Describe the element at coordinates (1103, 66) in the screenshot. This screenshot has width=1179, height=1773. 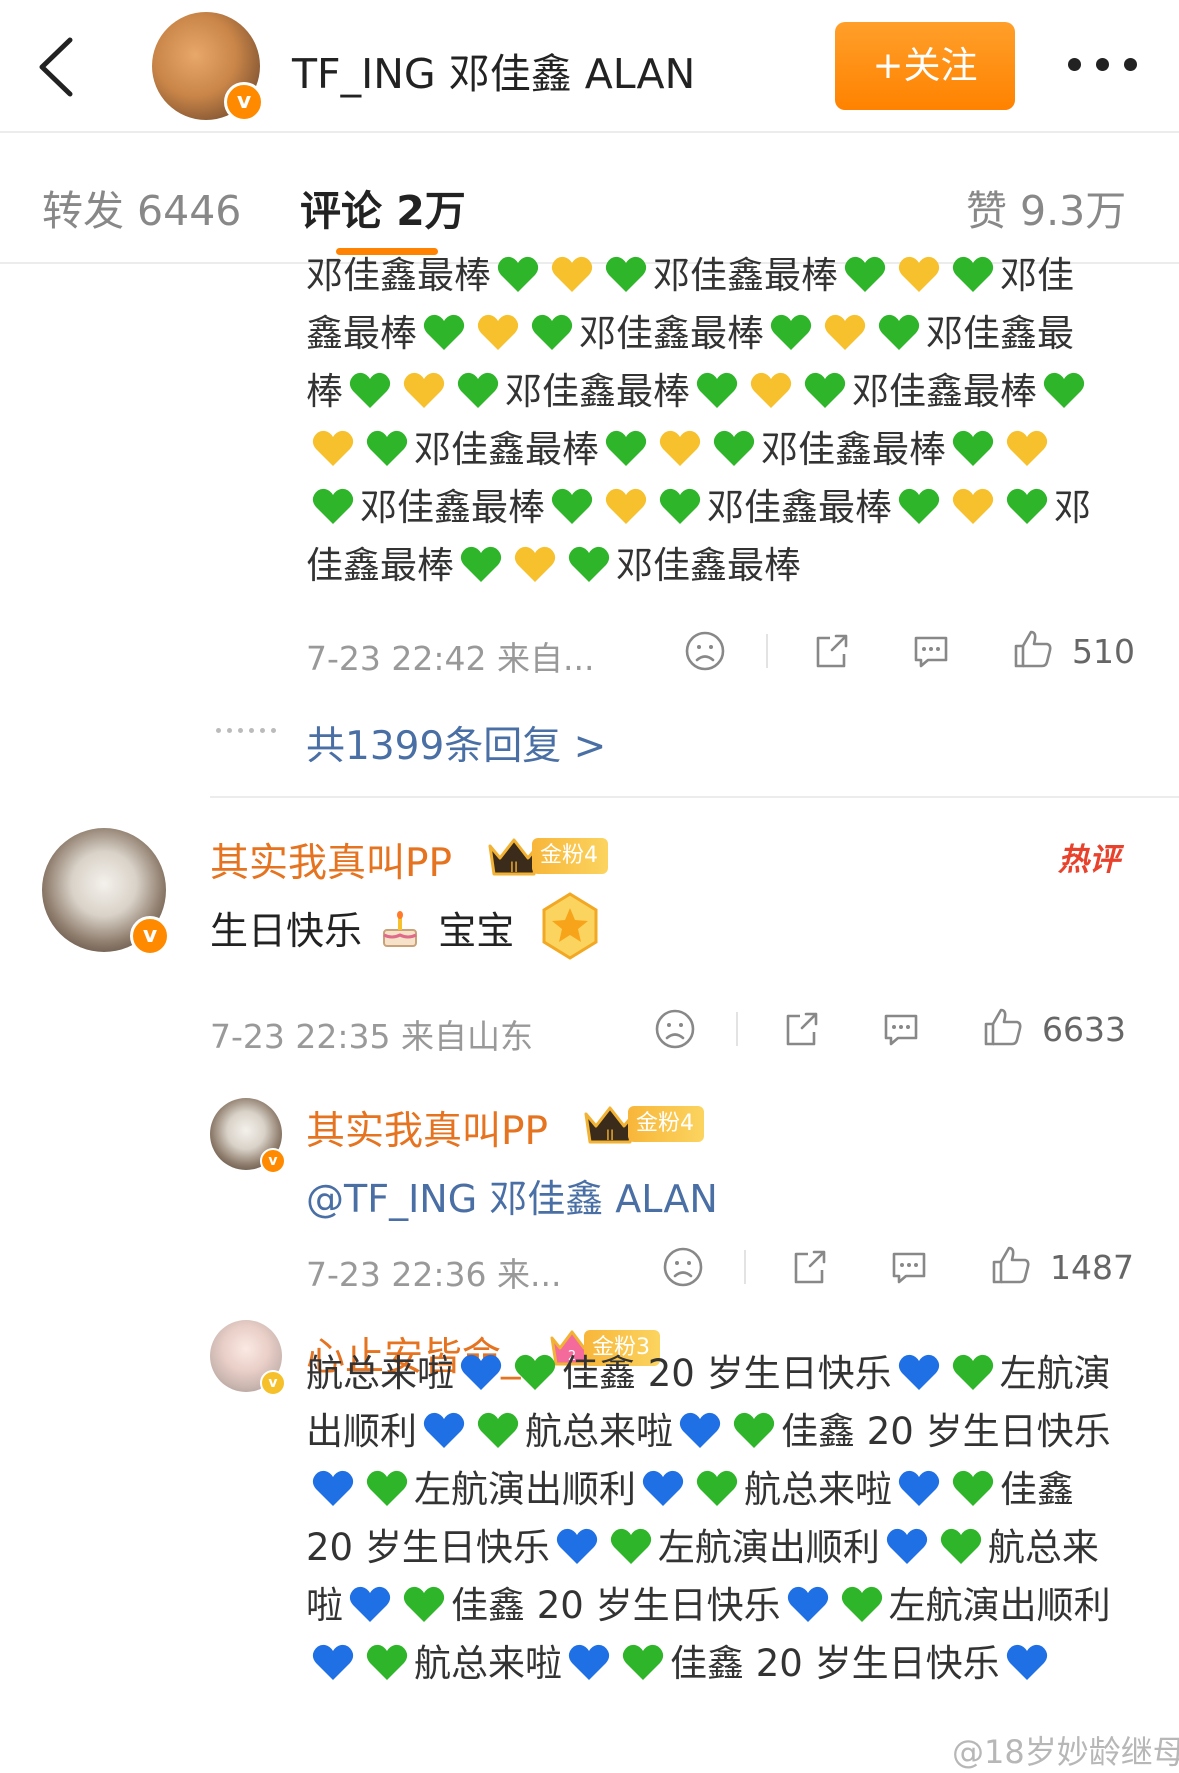
I see `more-options-icon` at that location.